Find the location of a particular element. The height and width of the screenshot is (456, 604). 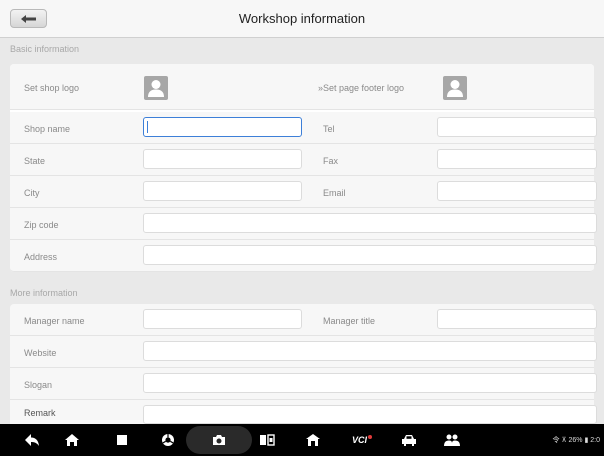

footer-logo-label: »Set page footer logo is located at coordinates (361, 88).